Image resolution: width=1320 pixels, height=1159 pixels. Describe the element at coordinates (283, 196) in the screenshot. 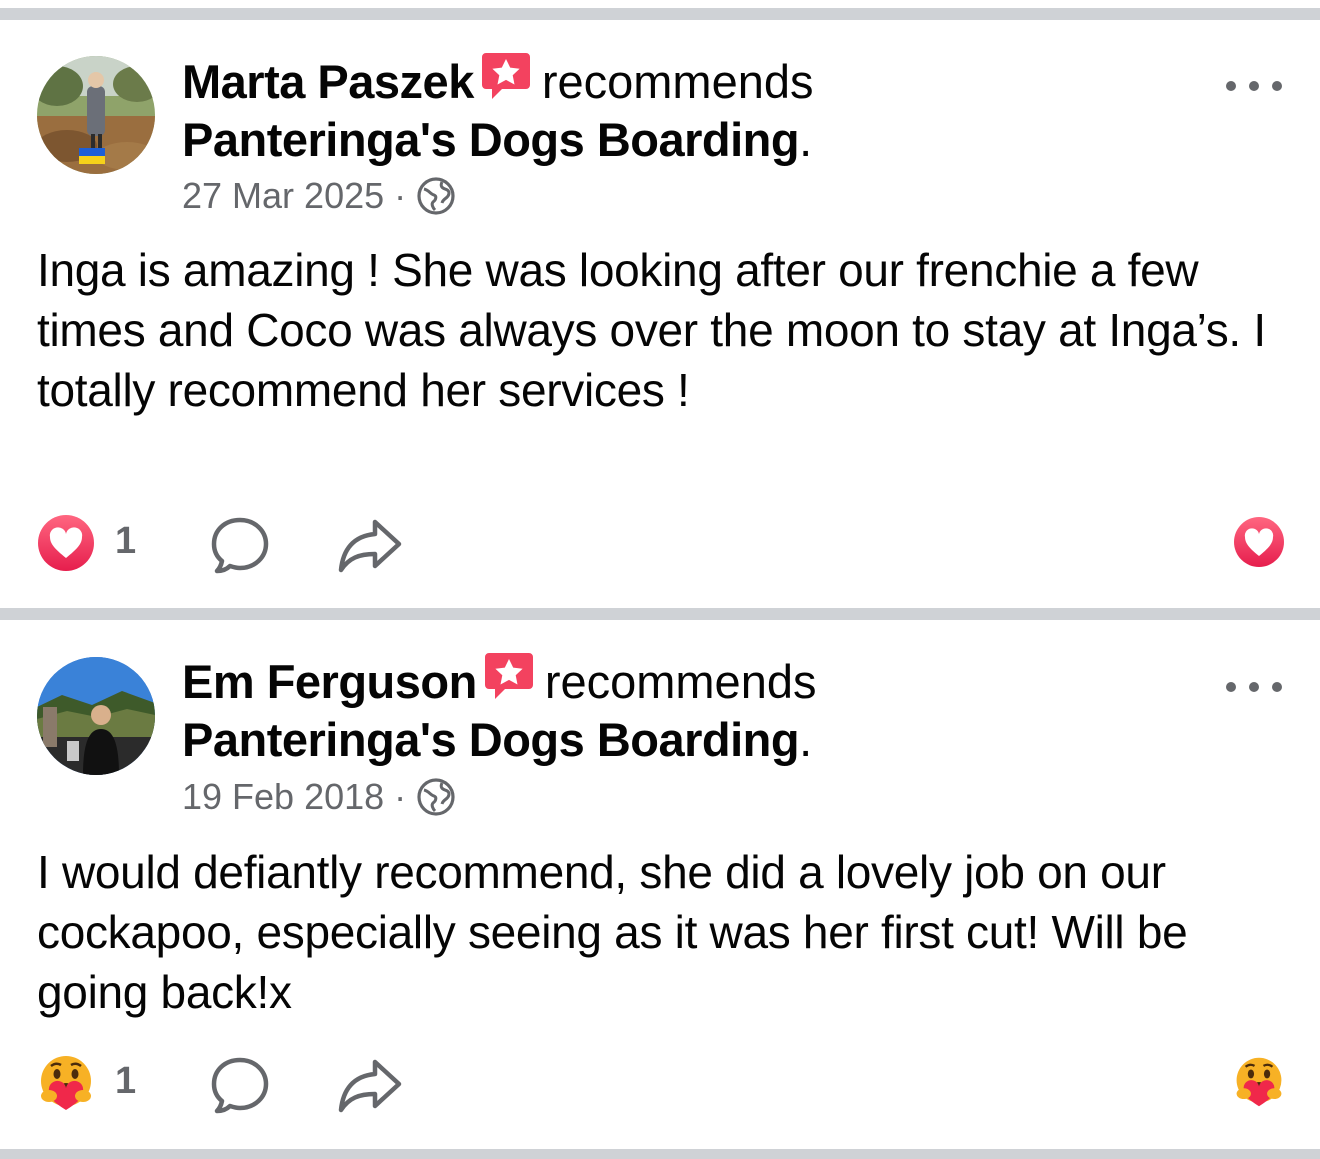

I see `post-date: 27 Mar 2025` at that location.